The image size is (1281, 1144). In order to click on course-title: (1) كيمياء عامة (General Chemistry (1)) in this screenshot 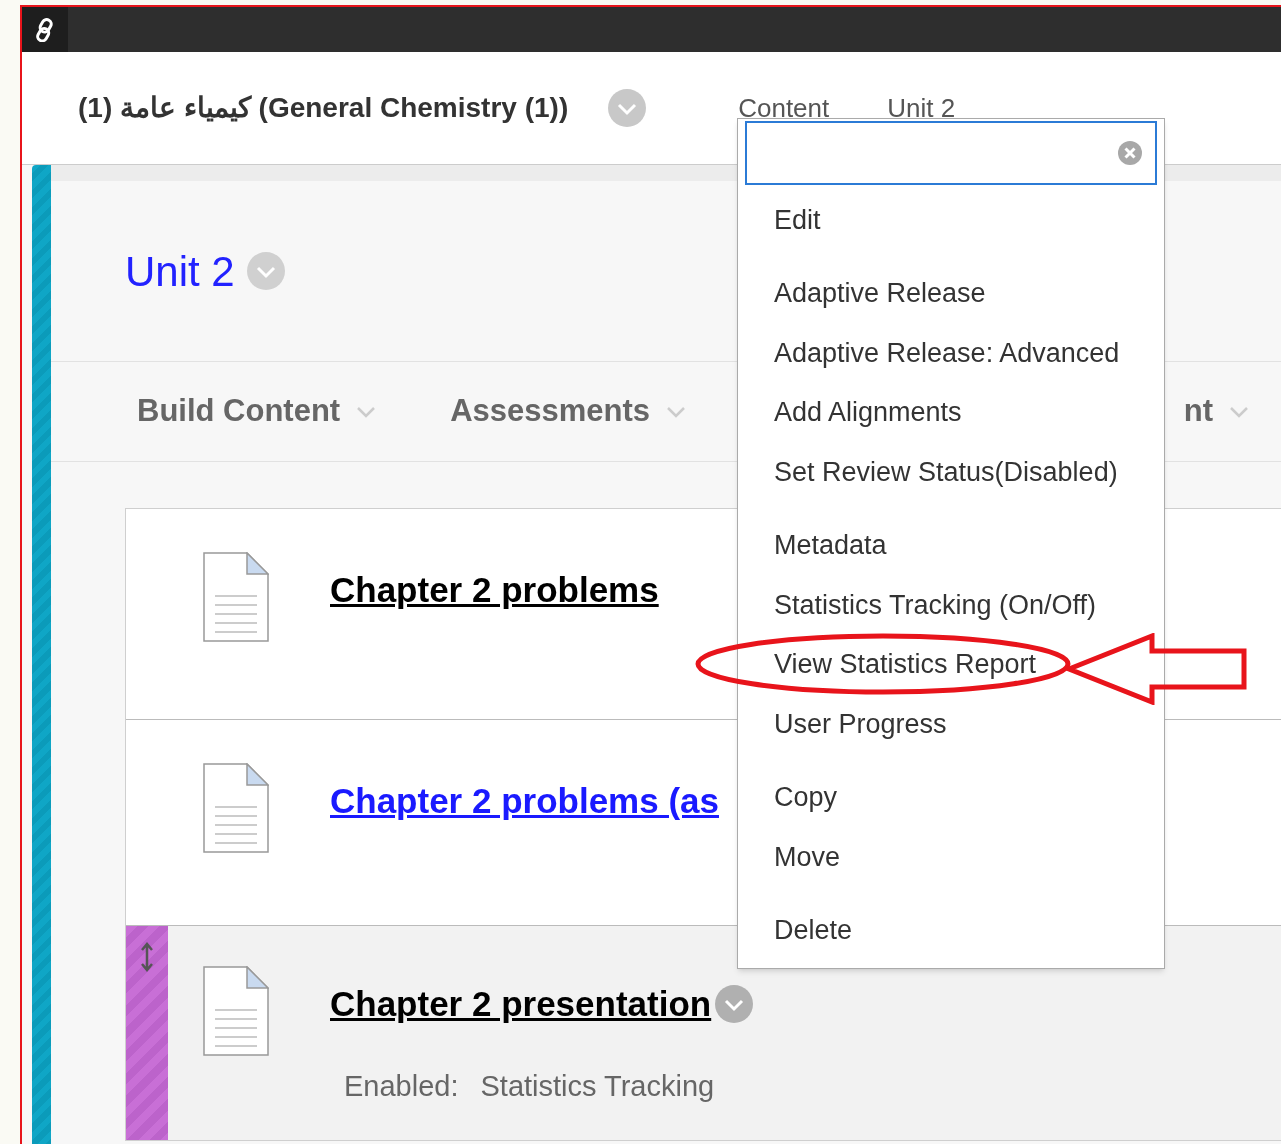, I will do `click(323, 108)`.